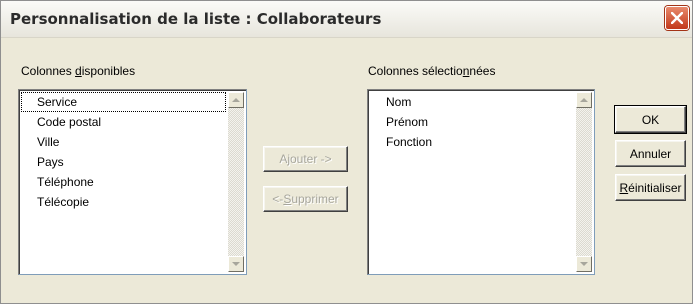 Image resolution: width=693 pixels, height=304 pixels. Describe the element at coordinates (123, 102) in the screenshot. I see `list-item: Service` at that location.